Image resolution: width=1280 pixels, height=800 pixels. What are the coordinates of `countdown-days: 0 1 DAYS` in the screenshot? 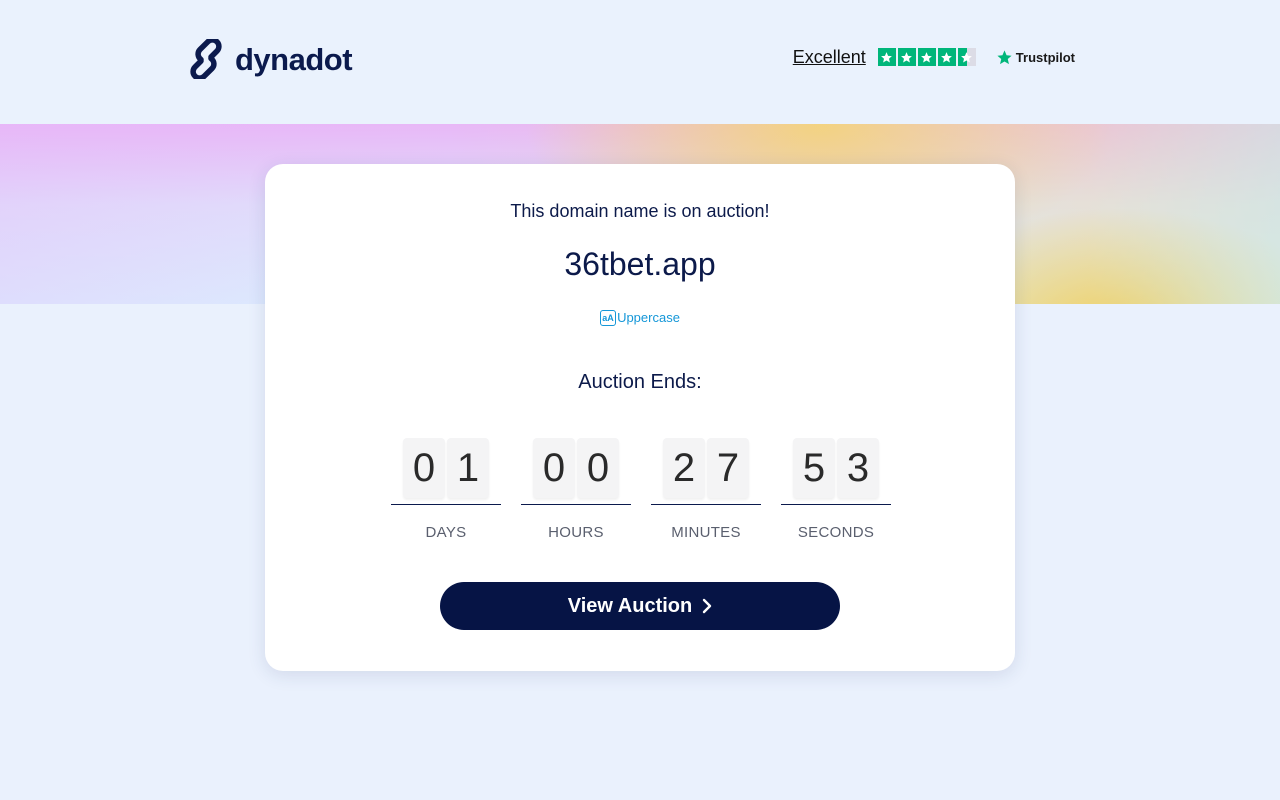 It's located at (446, 489).